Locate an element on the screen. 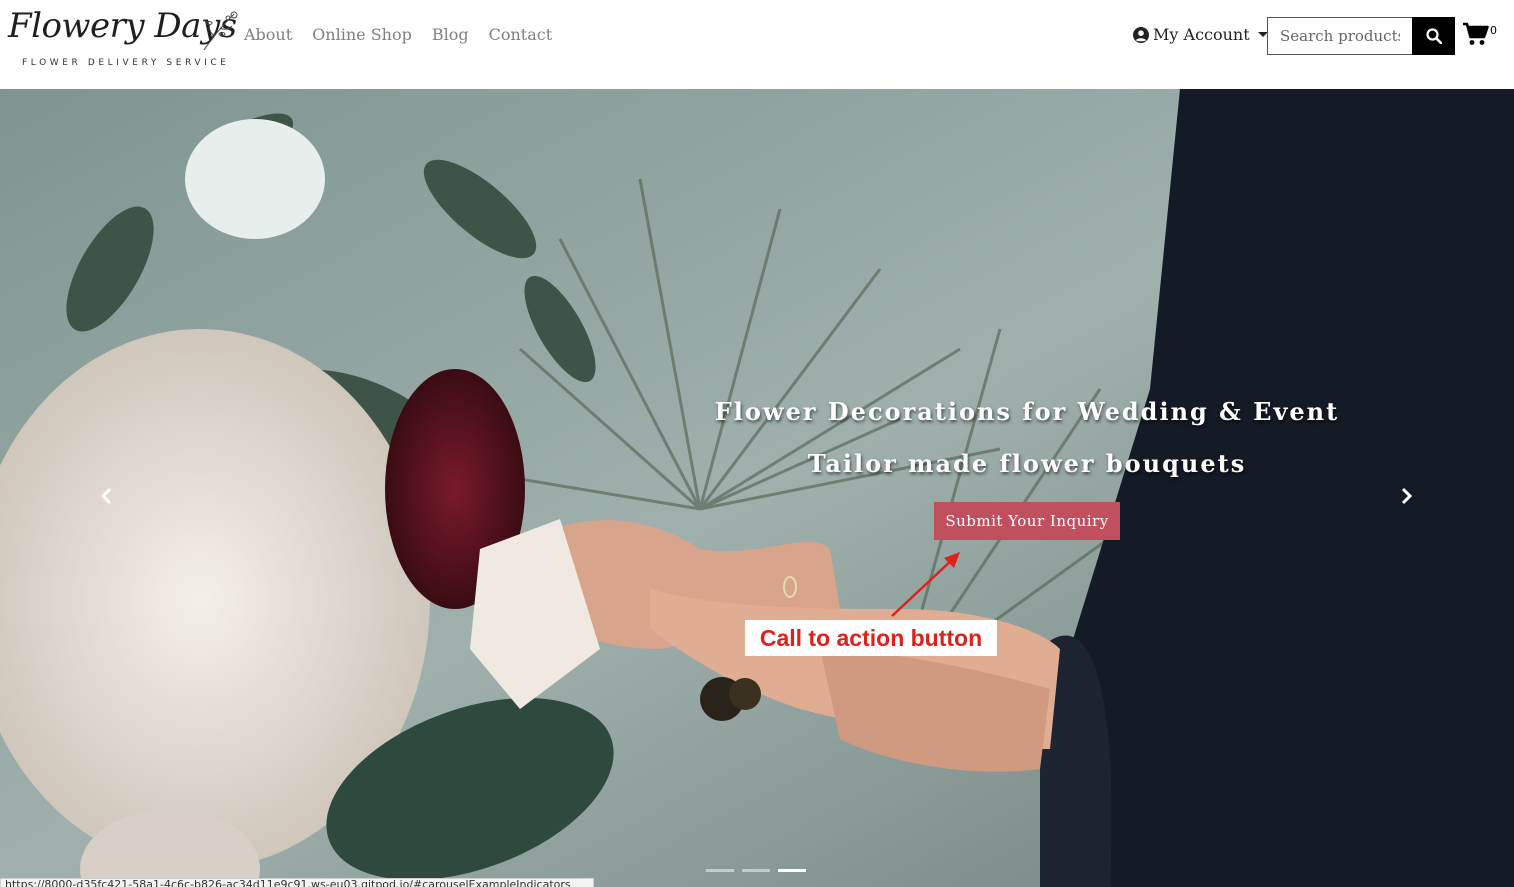  nav-item-contact: Contact is located at coordinates (521, 34).